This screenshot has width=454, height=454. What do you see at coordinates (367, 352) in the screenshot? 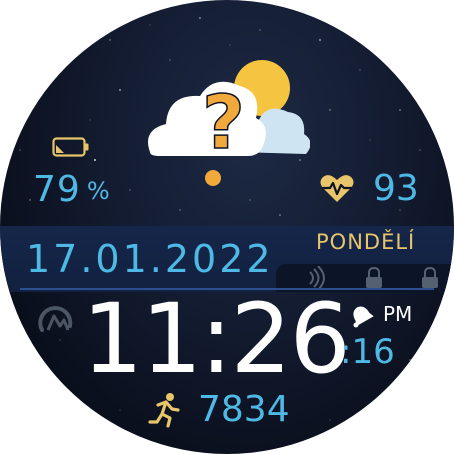
I see `time-seconds: :16` at bounding box center [367, 352].